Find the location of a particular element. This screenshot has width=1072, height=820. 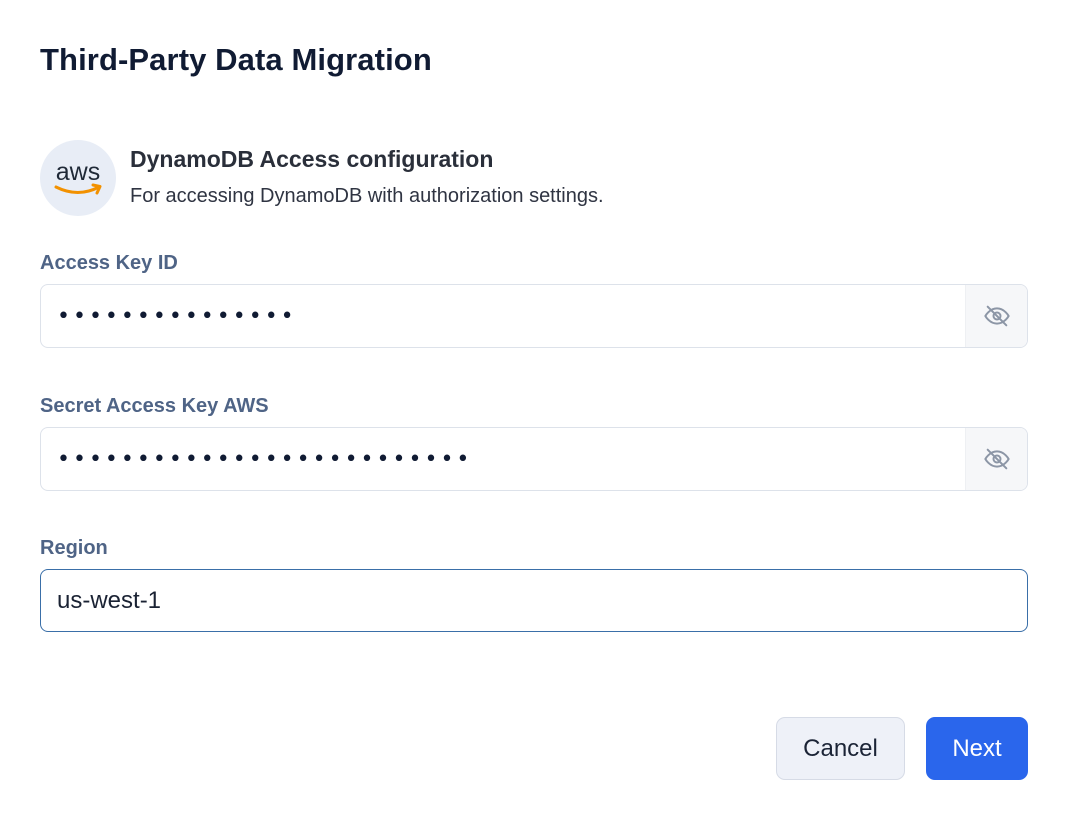

aws-logo-text: aws is located at coordinates (78, 172).